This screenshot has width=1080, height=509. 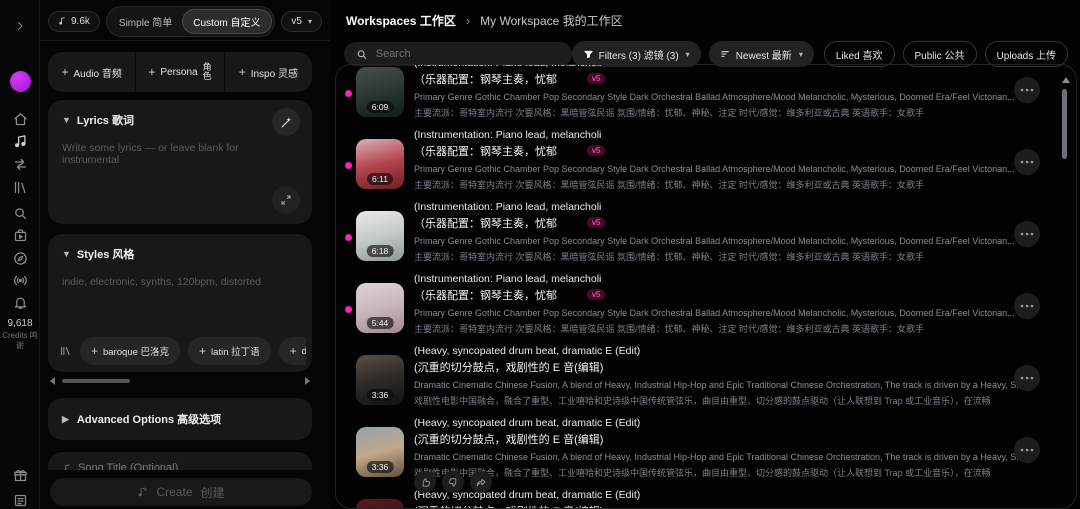 I want to click on song-thumbnail, so click(x=380, y=503).